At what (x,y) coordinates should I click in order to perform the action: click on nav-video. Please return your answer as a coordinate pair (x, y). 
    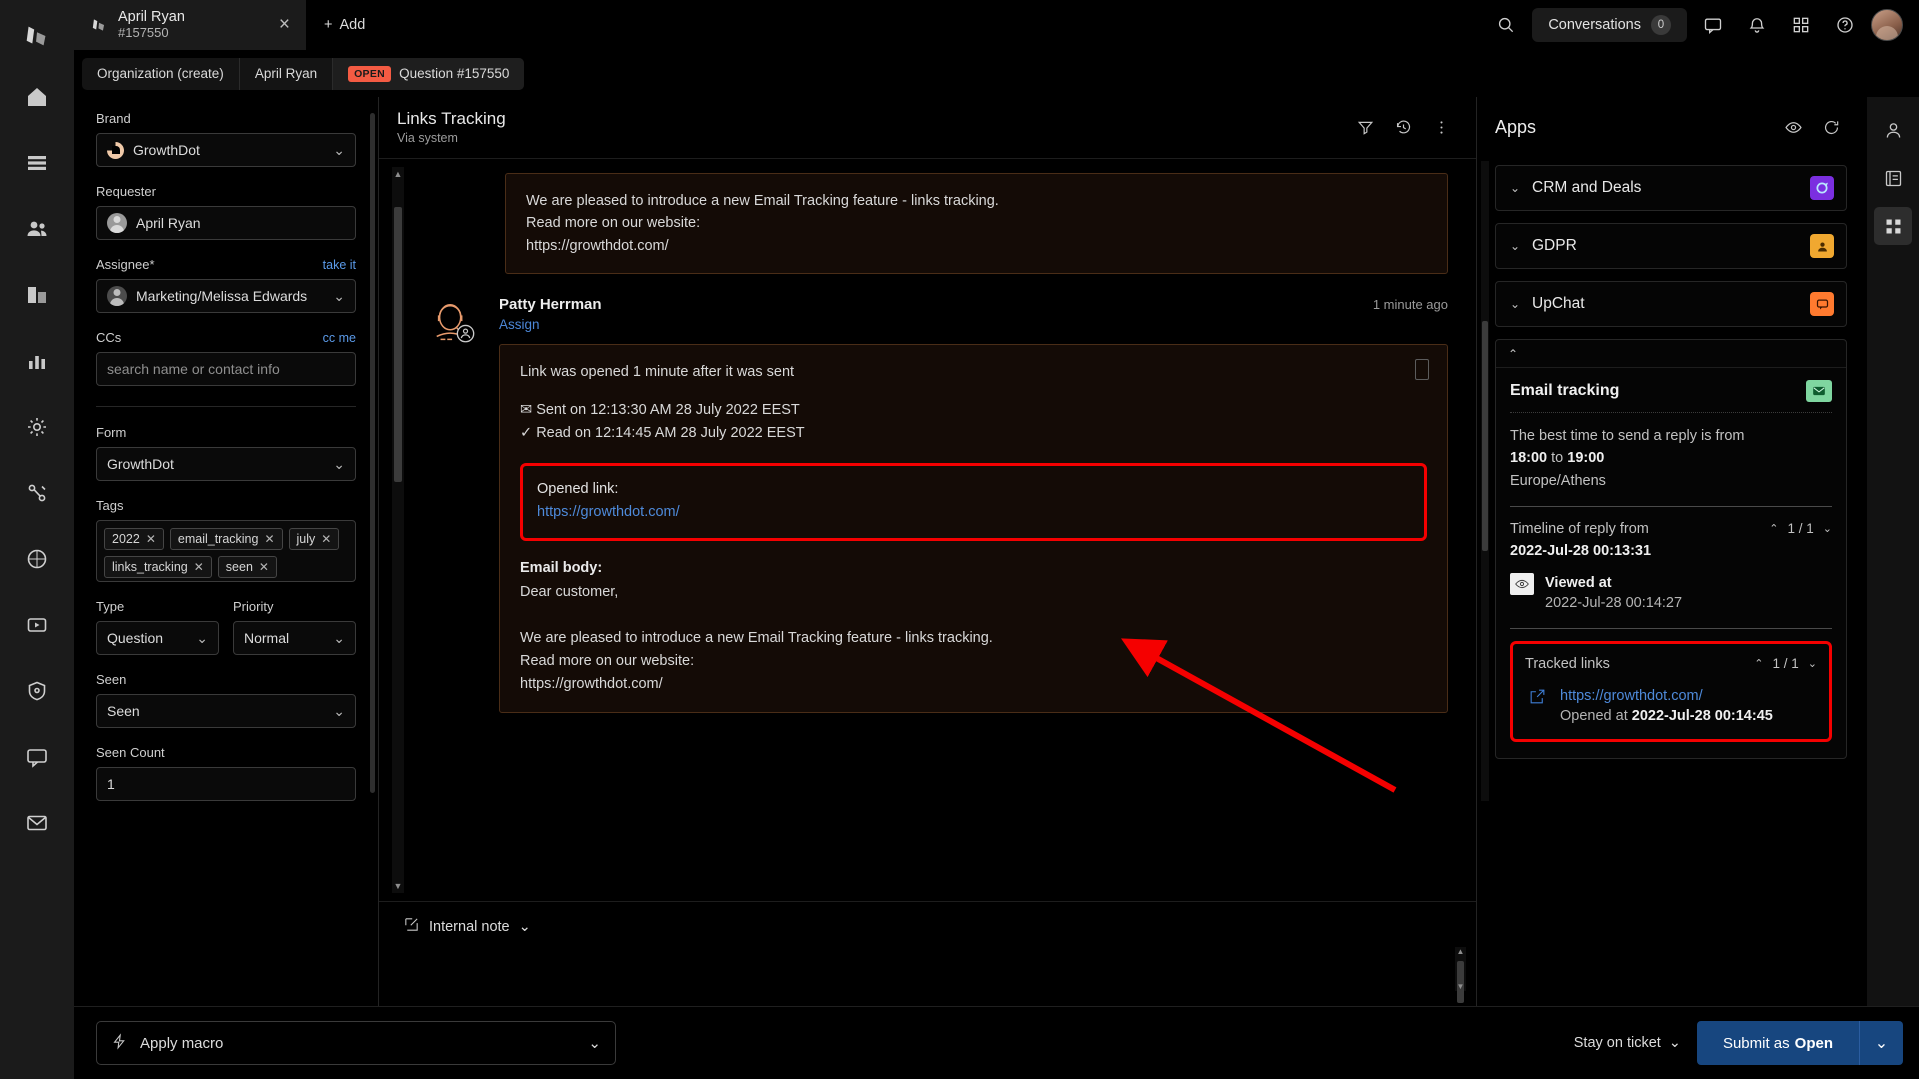
    Looking at the image, I should click on (37, 625).